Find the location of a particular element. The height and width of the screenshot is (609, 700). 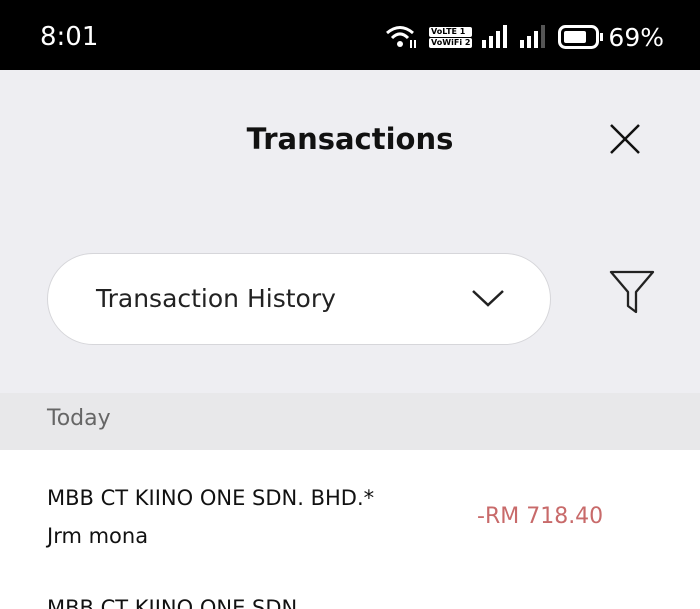

transaction-row: MBB CT KIINO ONE SDN. is located at coordinates (350, 589).